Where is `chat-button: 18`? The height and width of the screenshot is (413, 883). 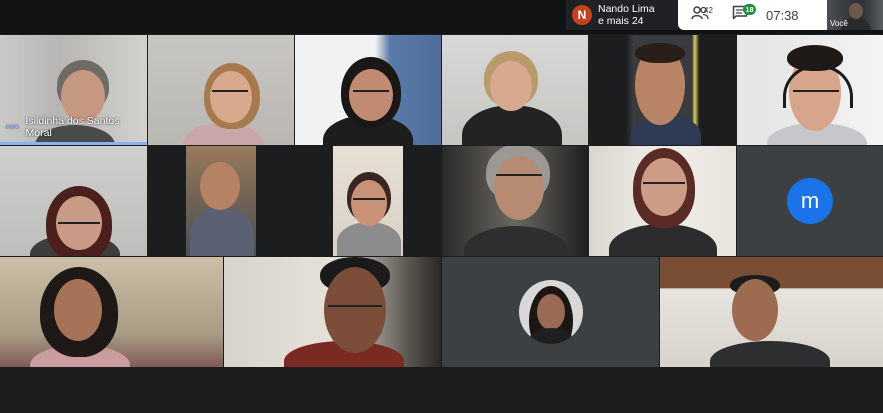 chat-button: 18 is located at coordinates (740, 15).